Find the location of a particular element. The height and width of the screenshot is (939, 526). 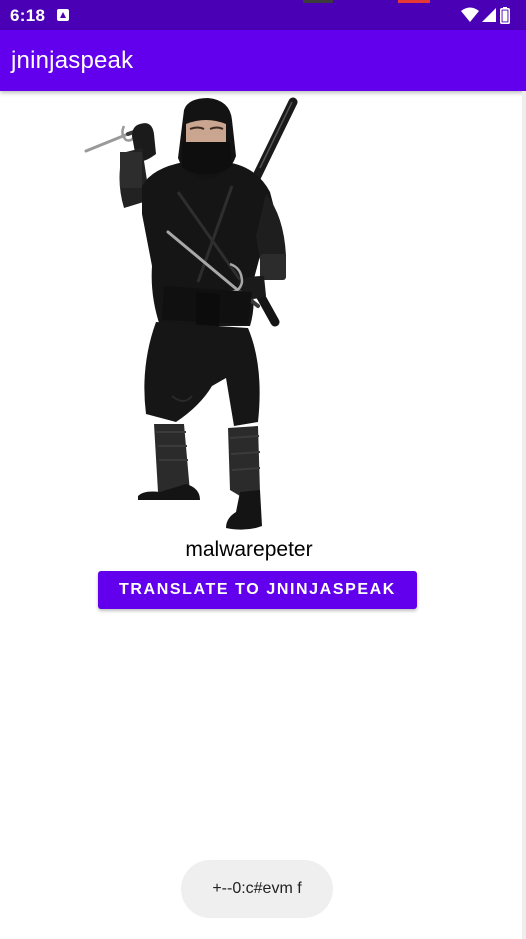

status-icons is located at coordinates (485, 15).